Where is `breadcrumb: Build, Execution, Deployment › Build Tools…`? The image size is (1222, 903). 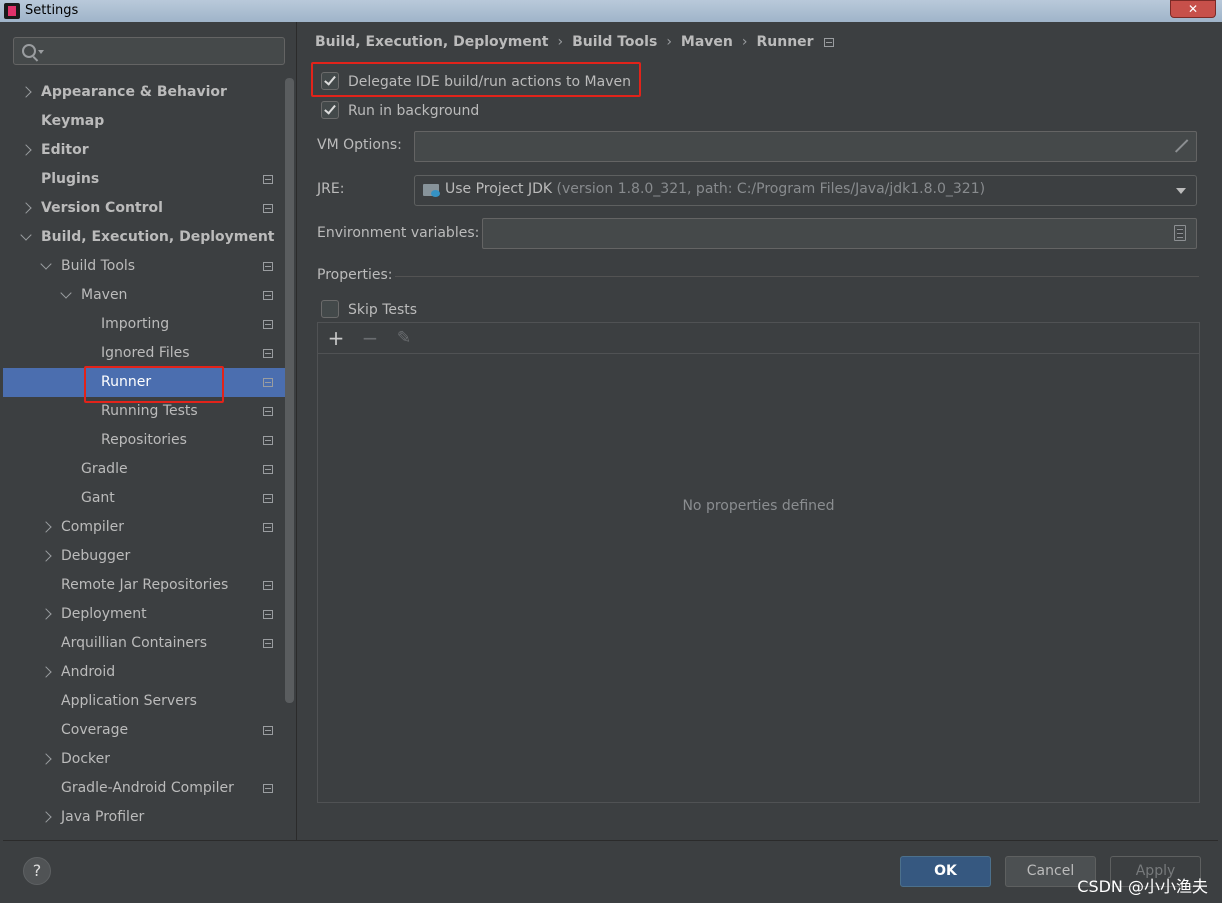
breadcrumb: Build, Execution, Deployment › Build Tools… is located at coordinates (574, 44).